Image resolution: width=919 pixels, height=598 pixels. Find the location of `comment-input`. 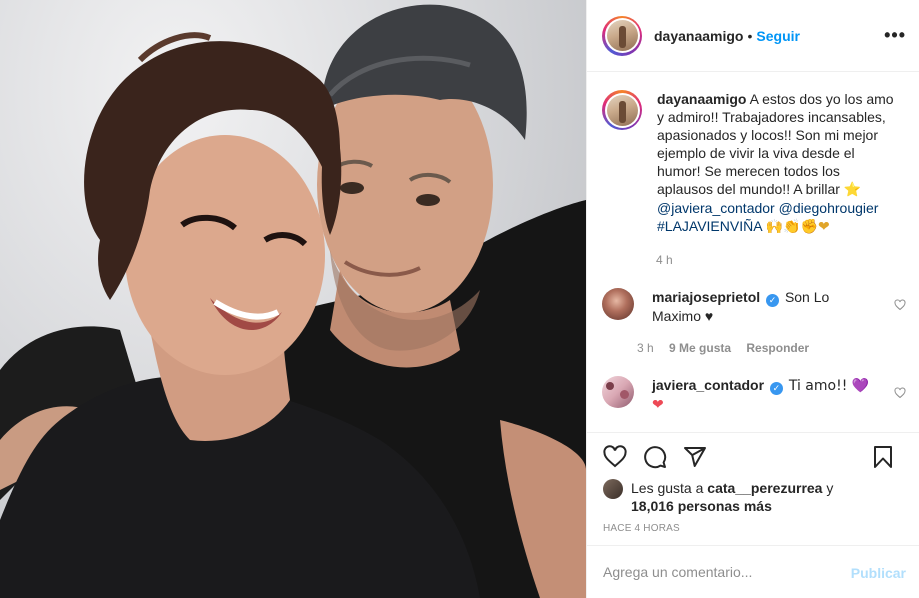

comment-input is located at coordinates (723, 572).